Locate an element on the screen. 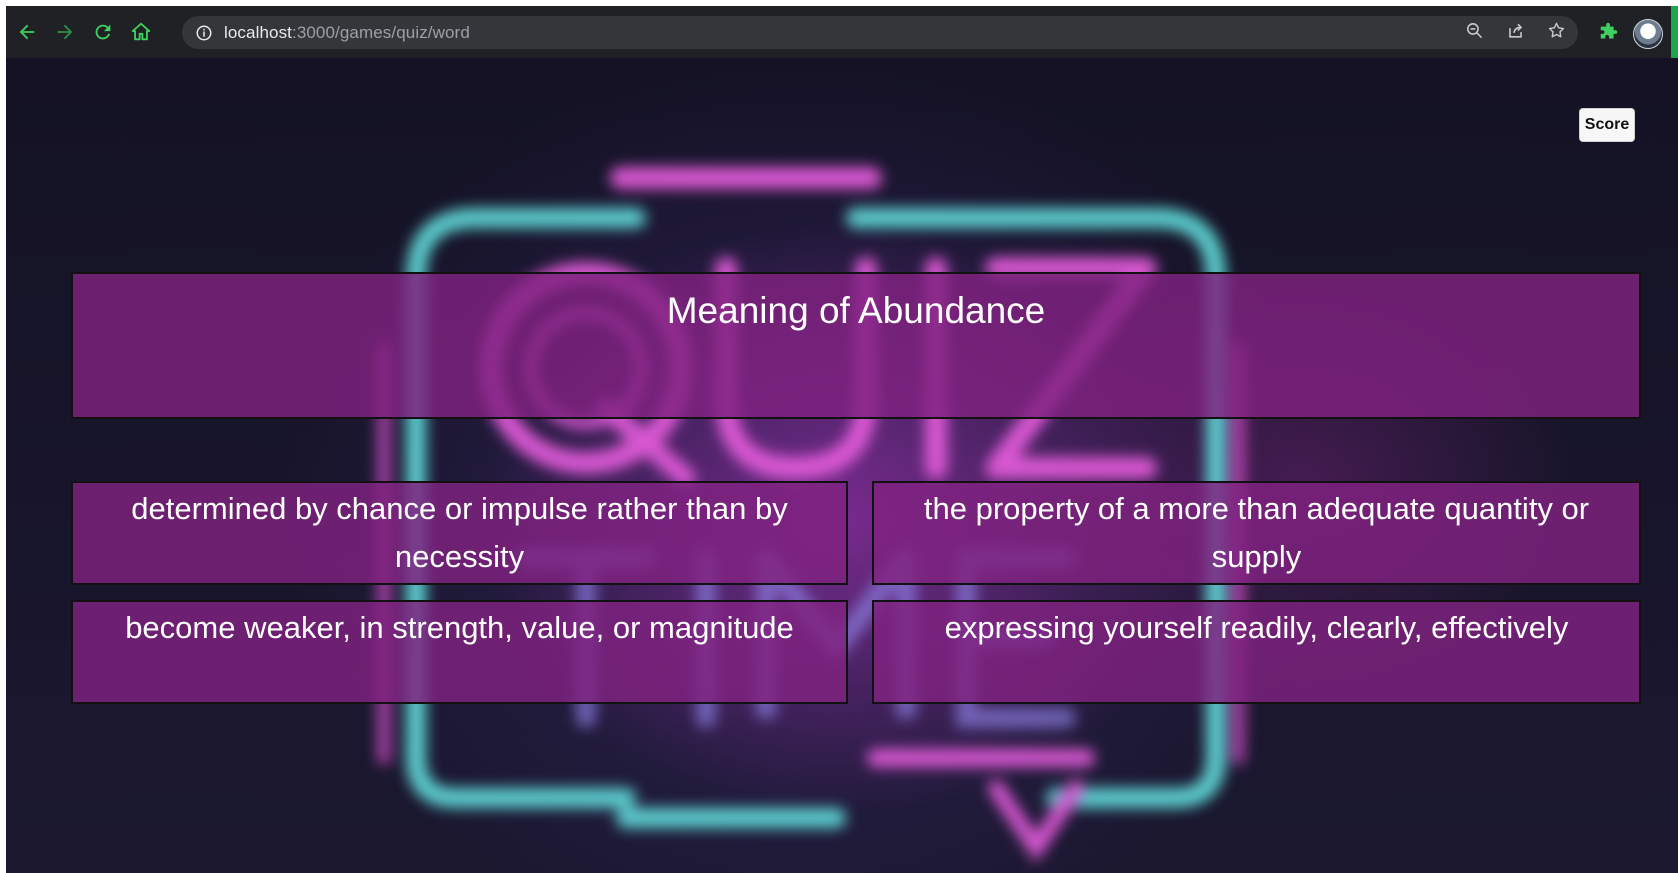 The width and height of the screenshot is (1678, 873). back-button is located at coordinates (27, 32).